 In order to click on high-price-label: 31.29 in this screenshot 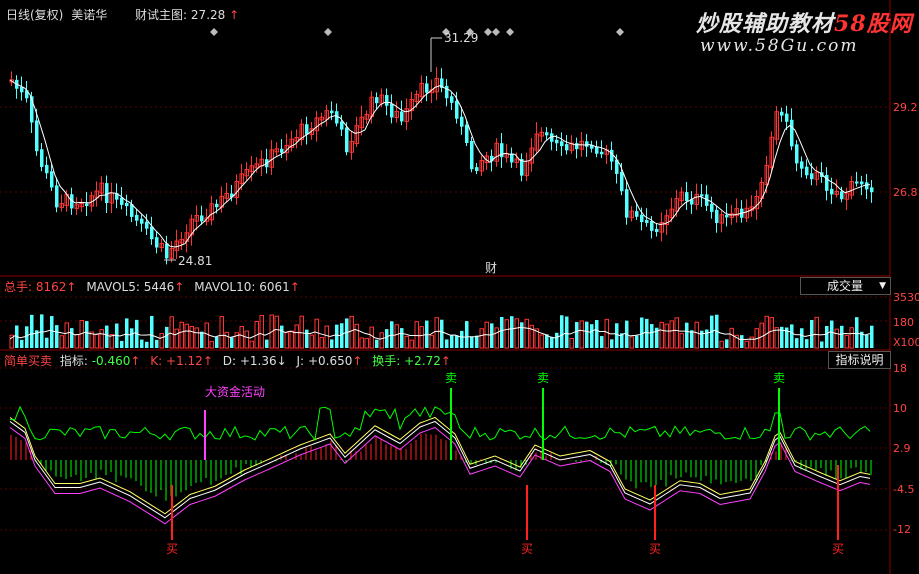, I will do `click(461, 38)`.